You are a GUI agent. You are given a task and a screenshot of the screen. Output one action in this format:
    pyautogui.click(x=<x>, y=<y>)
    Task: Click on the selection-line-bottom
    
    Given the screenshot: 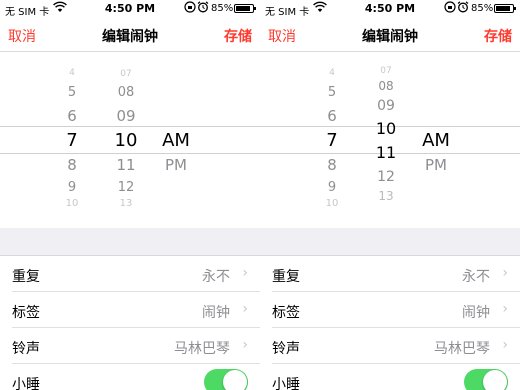 What is the action you would take?
    pyautogui.click(x=130, y=153)
    